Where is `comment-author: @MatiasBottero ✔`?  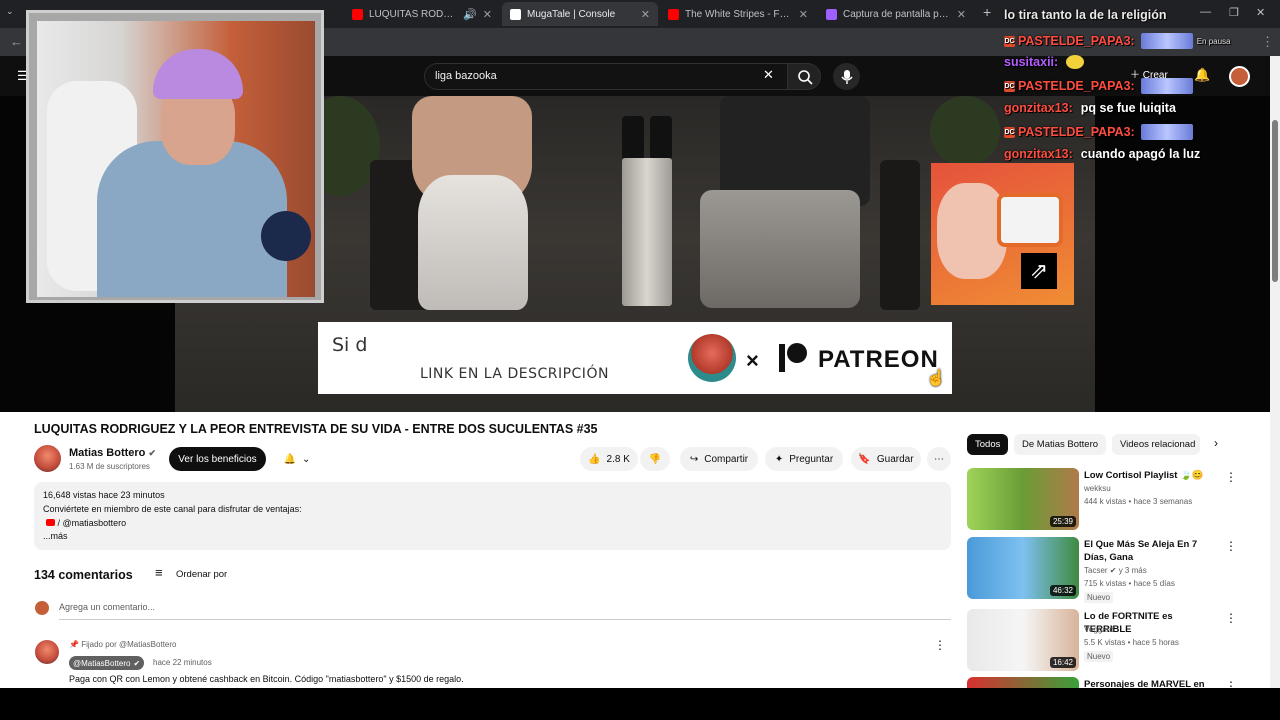 comment-author: @MatiasBottero ✔ is located at coordinates (107, 663).